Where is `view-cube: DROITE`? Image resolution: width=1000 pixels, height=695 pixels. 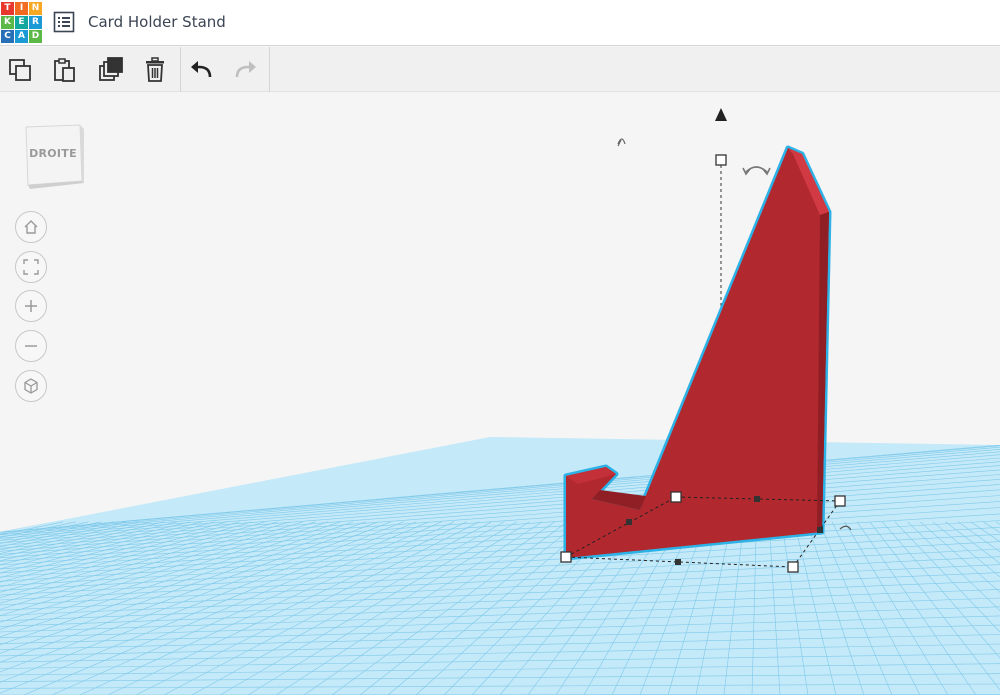
view-cube: DROITE is located at coordinates (53, 156).